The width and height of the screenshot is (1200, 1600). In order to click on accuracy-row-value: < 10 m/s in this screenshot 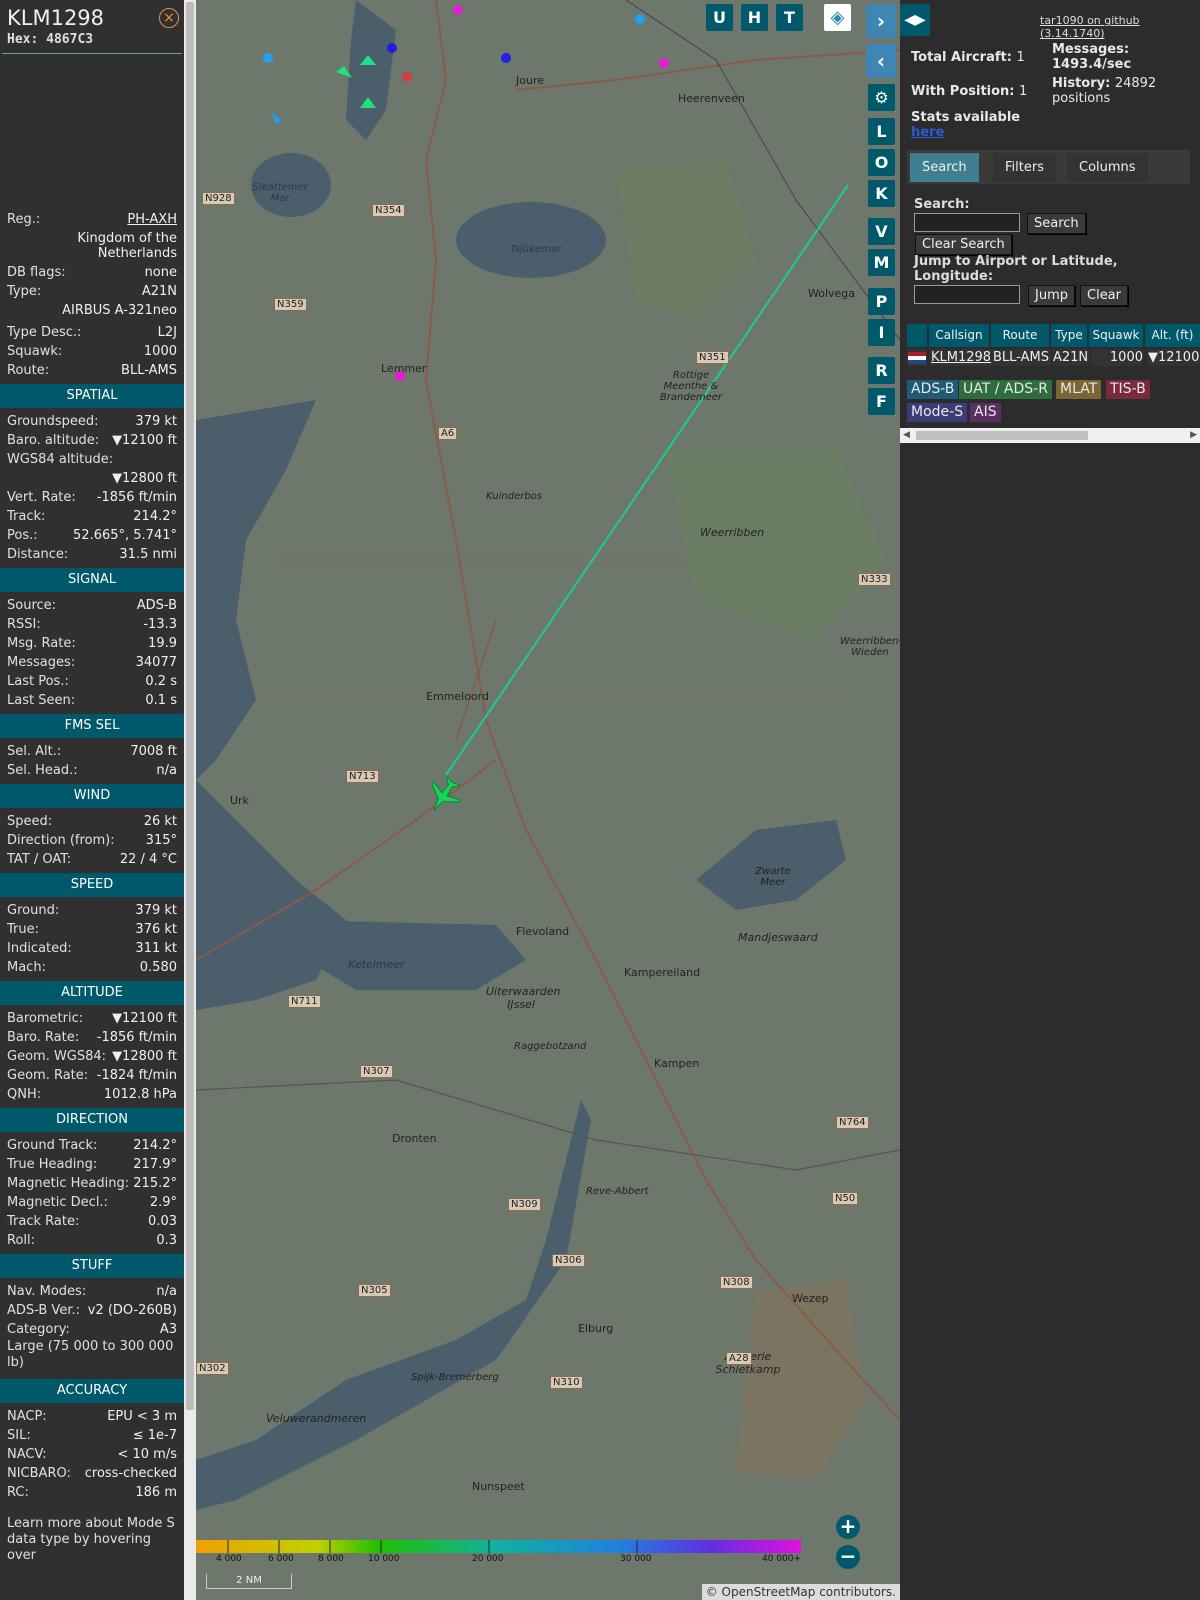, I will do `click(147, 1454)`.